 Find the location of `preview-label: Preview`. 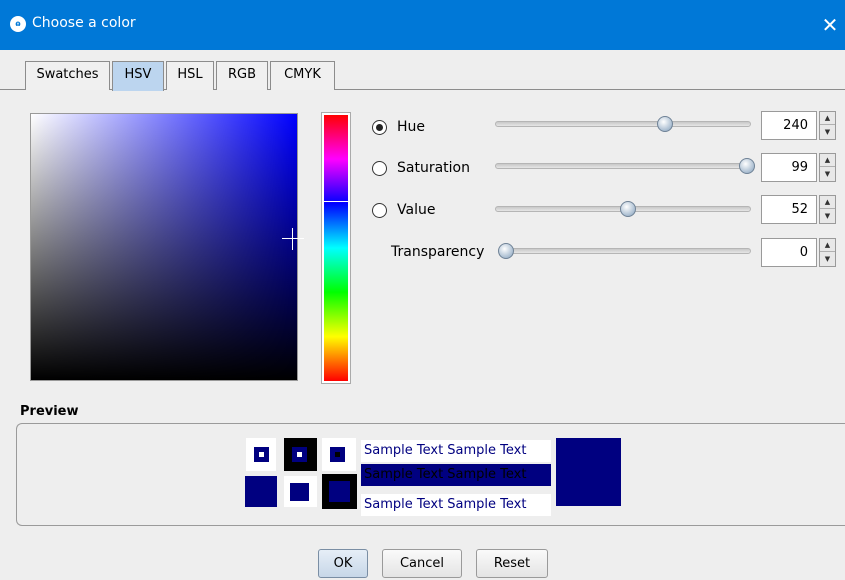

preview-label: Preview is located at coordinates (49, 411).